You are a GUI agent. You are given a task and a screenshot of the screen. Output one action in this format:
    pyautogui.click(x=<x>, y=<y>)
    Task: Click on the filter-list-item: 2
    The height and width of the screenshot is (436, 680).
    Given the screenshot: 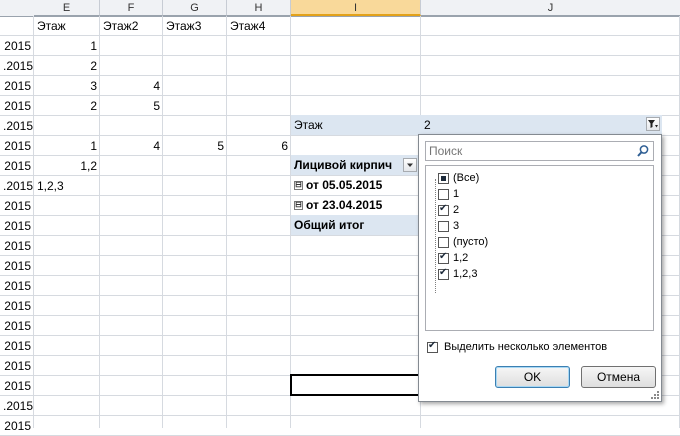 What is the action you would take?
    pyautogui.click(x=444, y=210)
    